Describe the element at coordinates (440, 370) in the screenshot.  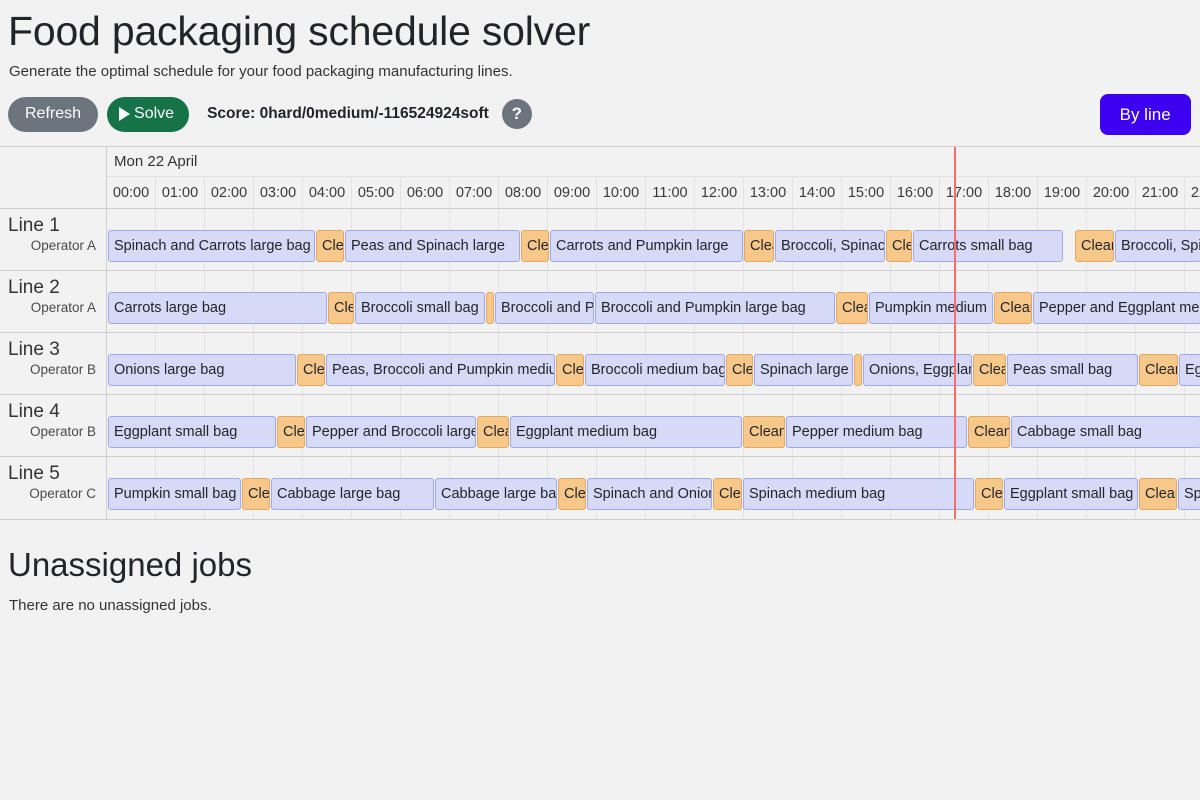
I see `job-block: Peas, Broccoli and Pumpkin medium` at that location.